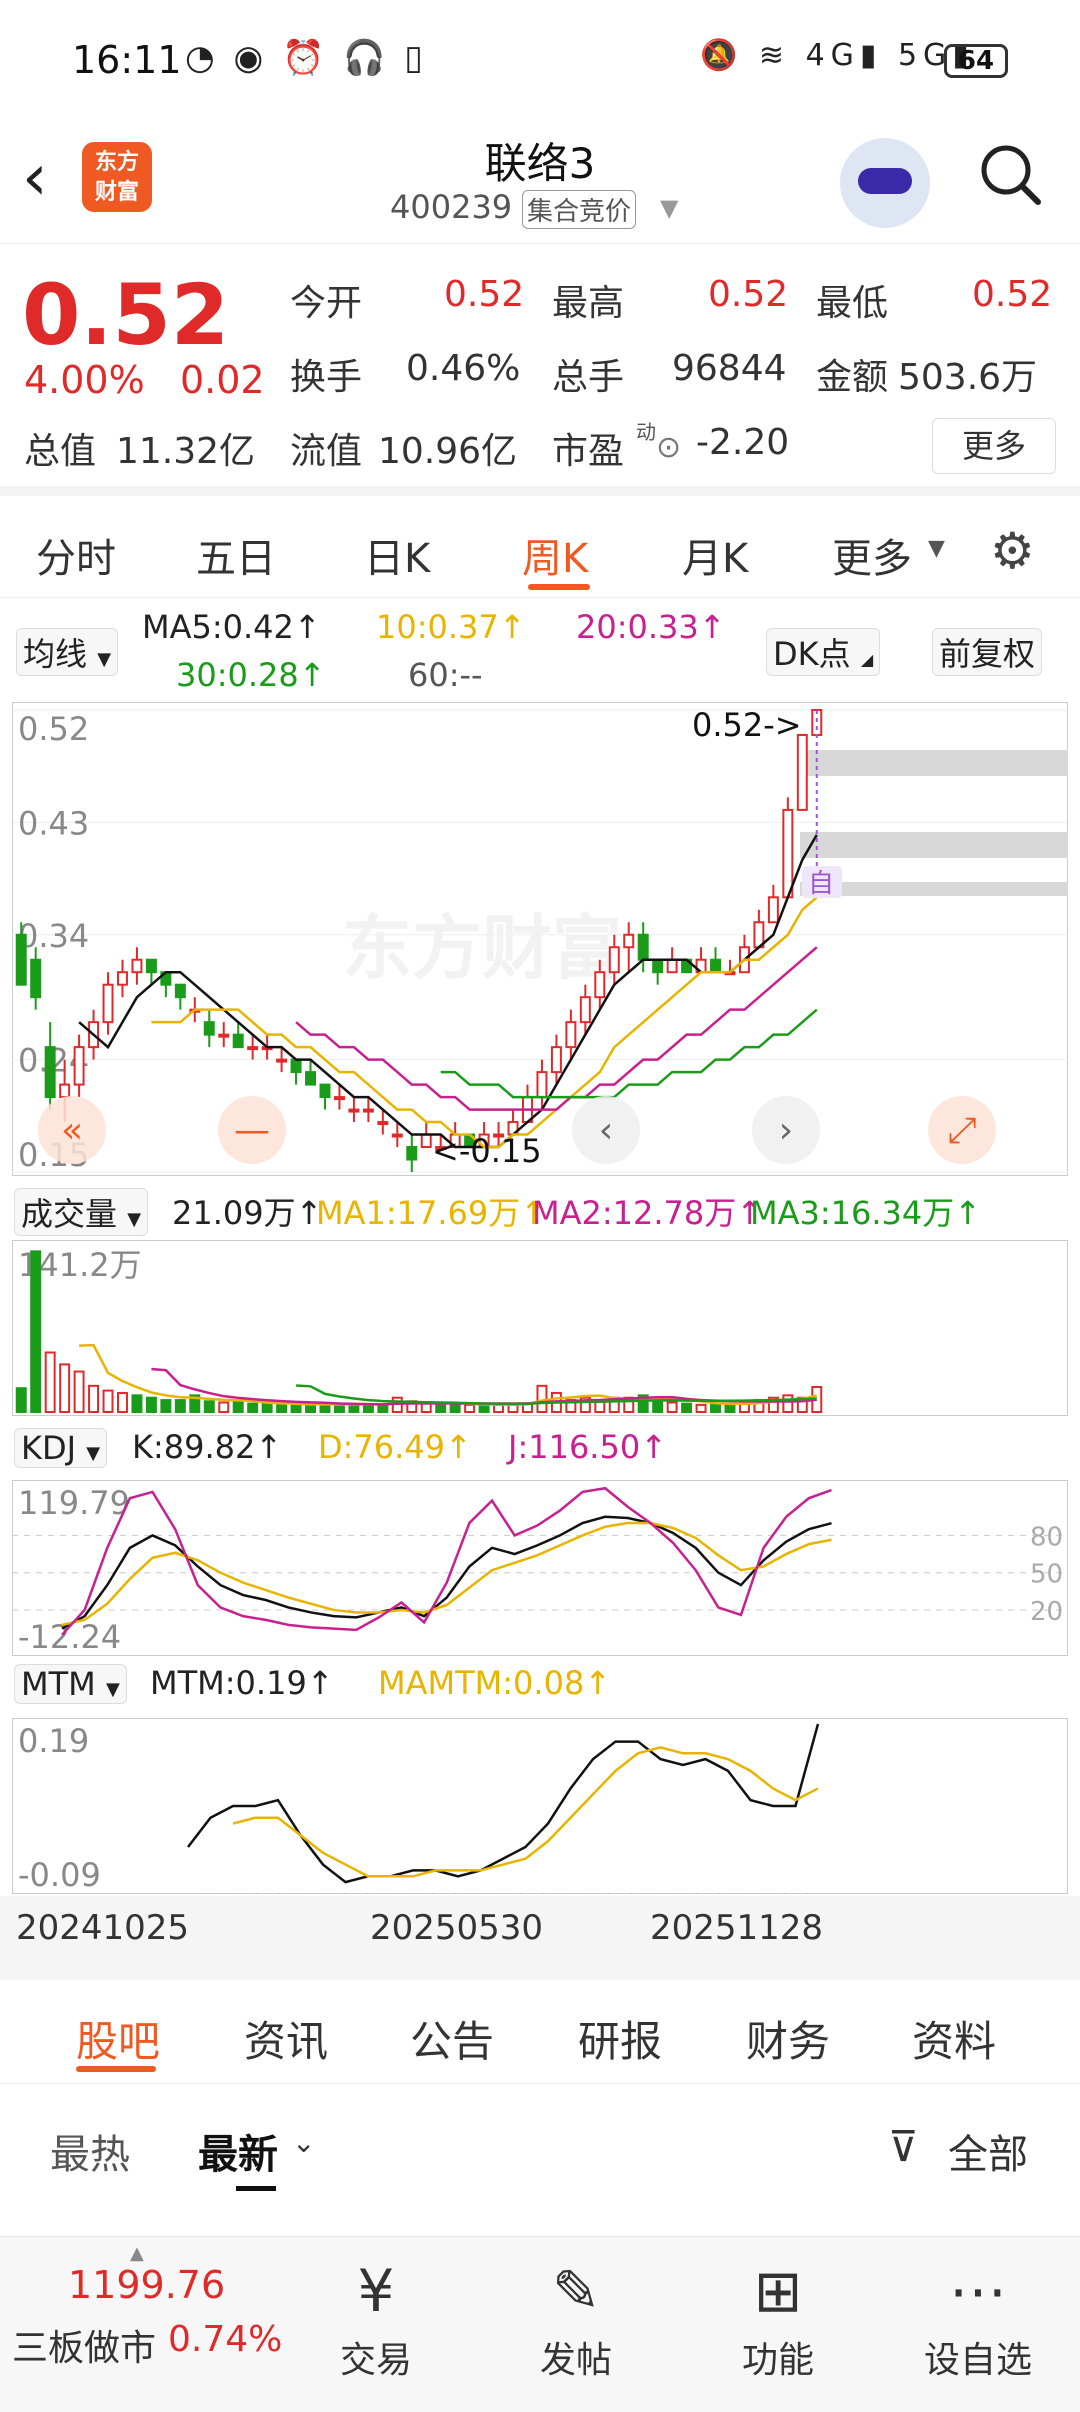  I want to click on tab-daily-k: 日K, so click(397, 555).